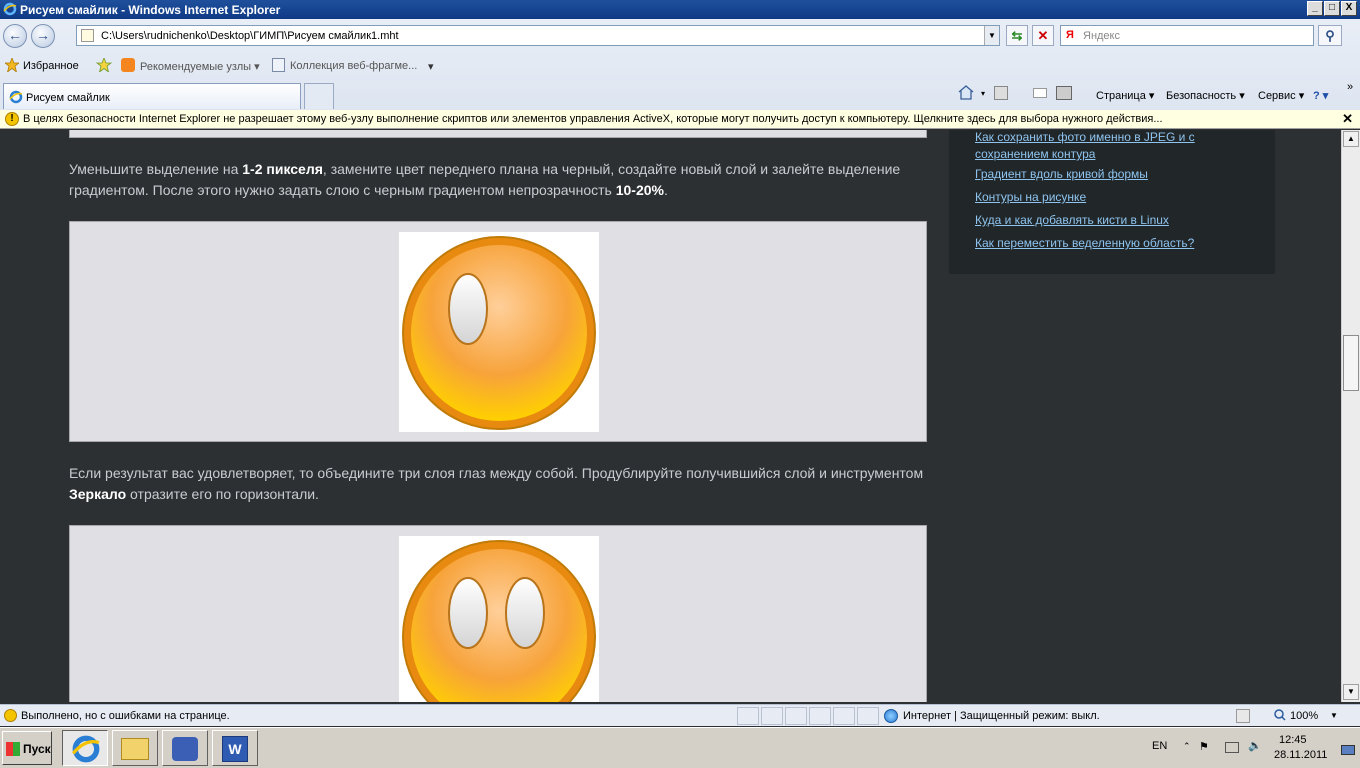 Image resolution: width=1360 pixels, height=768 pixels. I want to click on favorites-button: Избранное, so click(51, 66).